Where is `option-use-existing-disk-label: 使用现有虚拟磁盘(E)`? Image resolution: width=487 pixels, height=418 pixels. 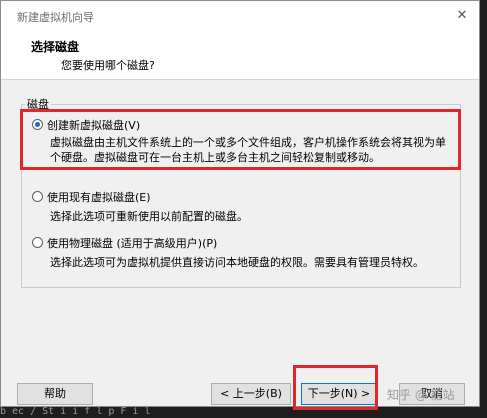
option-use-existing-disk-label: 使用现有虚拟磁盘(E) is located at coordinates (99, 197).